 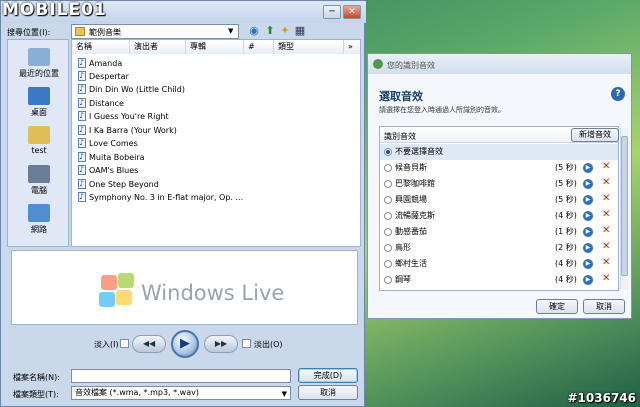 I want to click on filetype-value: 音效檔案 (*.wma, *.mp3, *.wav), so click(x=137, y=392).